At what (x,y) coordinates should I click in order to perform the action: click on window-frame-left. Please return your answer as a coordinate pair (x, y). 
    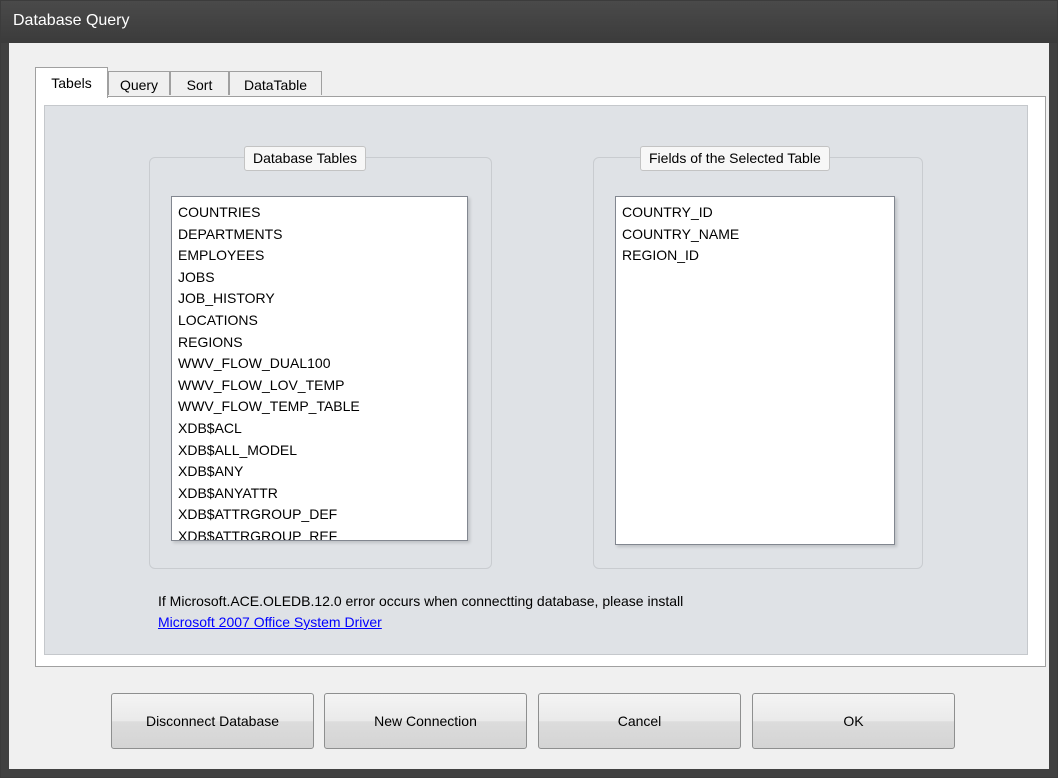
    Looking at the image, I should click on (5, 410).